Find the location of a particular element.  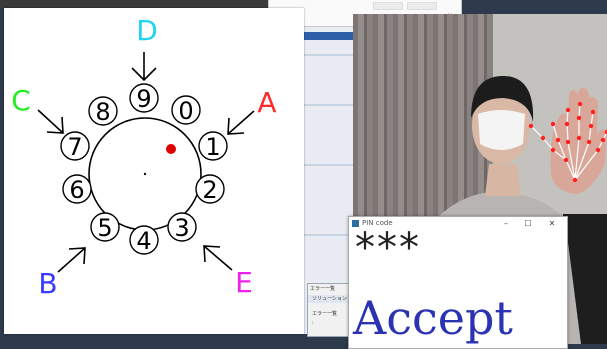

maximize-button: ☐ is located at coordinates (528, 223).